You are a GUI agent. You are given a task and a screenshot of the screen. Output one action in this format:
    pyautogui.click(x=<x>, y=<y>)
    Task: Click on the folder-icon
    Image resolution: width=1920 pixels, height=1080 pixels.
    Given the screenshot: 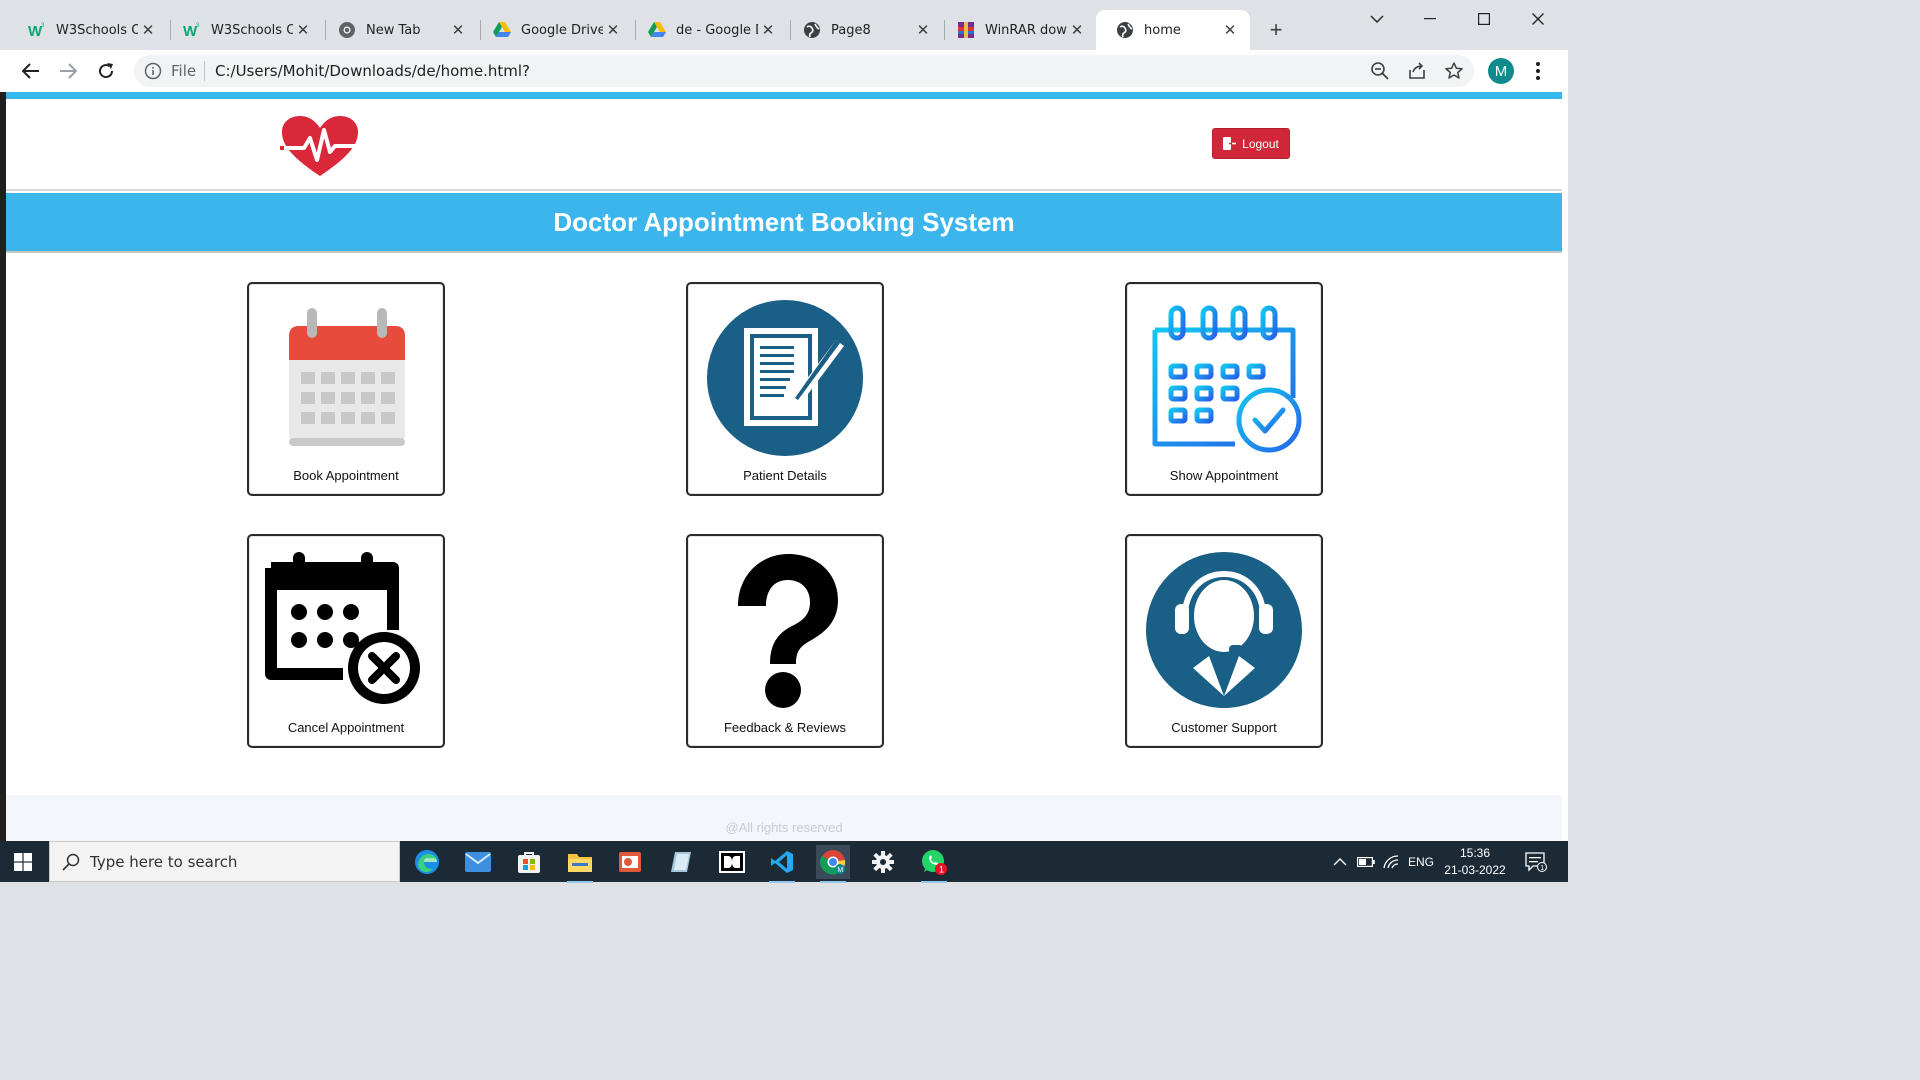 What is the action you would take?
    pyautogui.click(x=580, y=863)
    